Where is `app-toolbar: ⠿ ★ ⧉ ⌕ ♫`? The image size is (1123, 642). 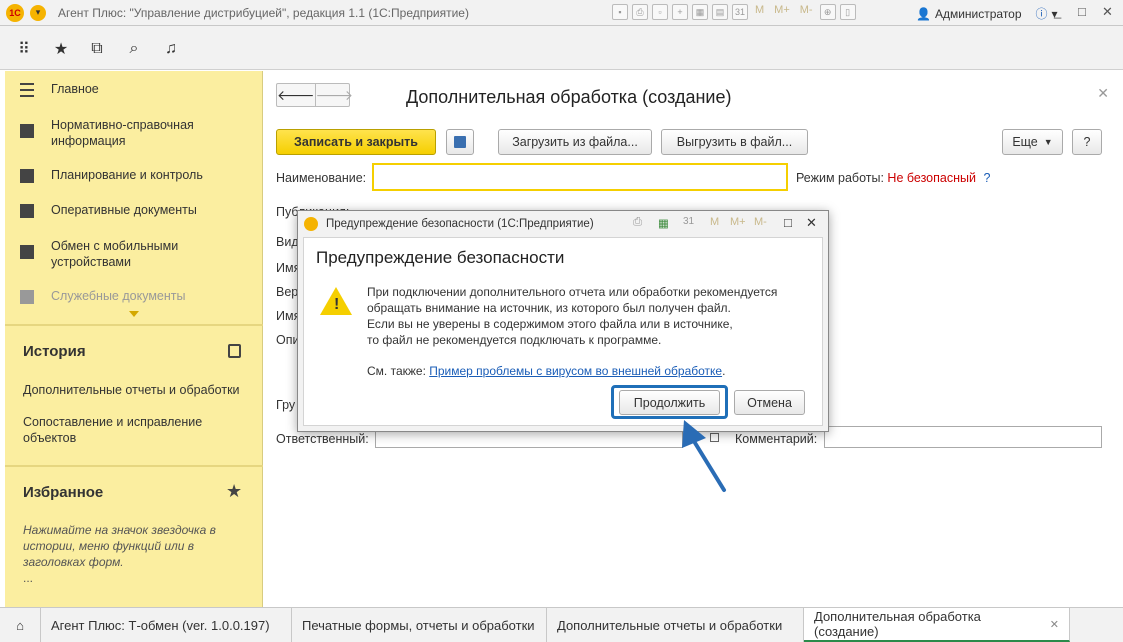 app-toolbar: ⠿ ★ ⧉ ⌕ ♫ is located at coordinates (561, 48).